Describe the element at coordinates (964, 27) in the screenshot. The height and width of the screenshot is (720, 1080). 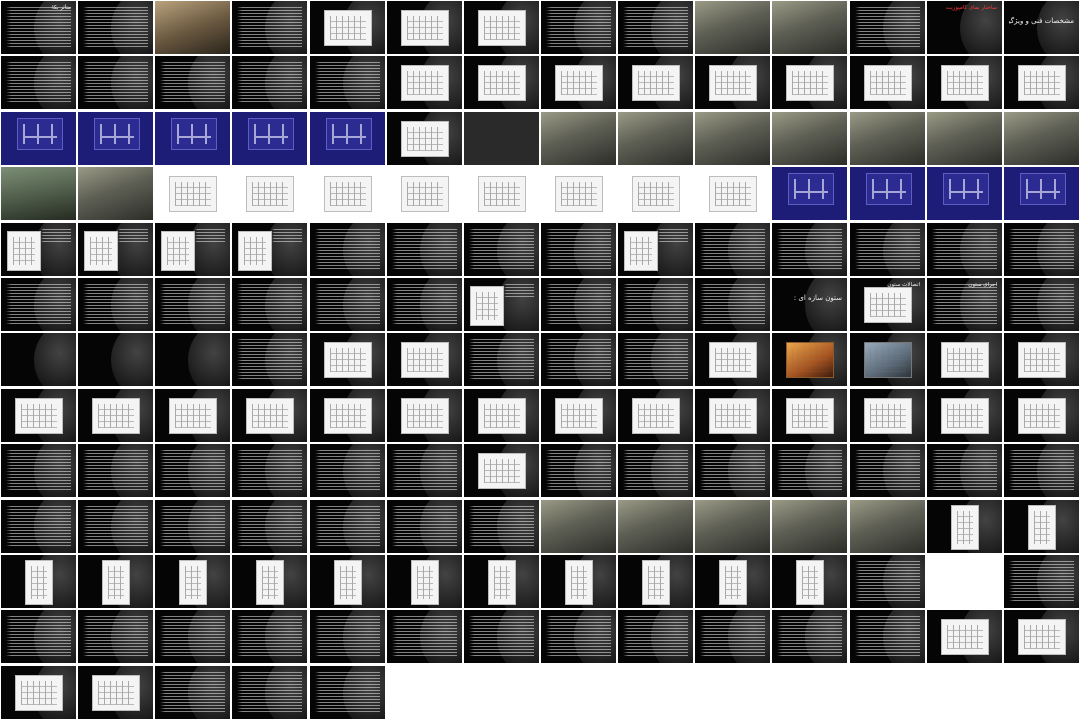
I see `slide-thumbnail: ساختار نمای کامپوزیت` at that location.